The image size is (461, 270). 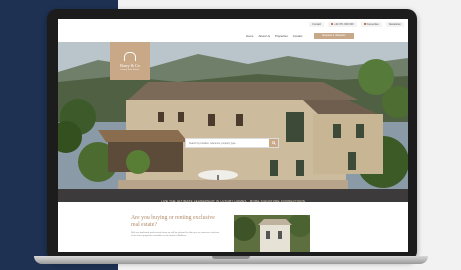 I want to click on nav-item-properties: Properties, so click(x=281, y=36).